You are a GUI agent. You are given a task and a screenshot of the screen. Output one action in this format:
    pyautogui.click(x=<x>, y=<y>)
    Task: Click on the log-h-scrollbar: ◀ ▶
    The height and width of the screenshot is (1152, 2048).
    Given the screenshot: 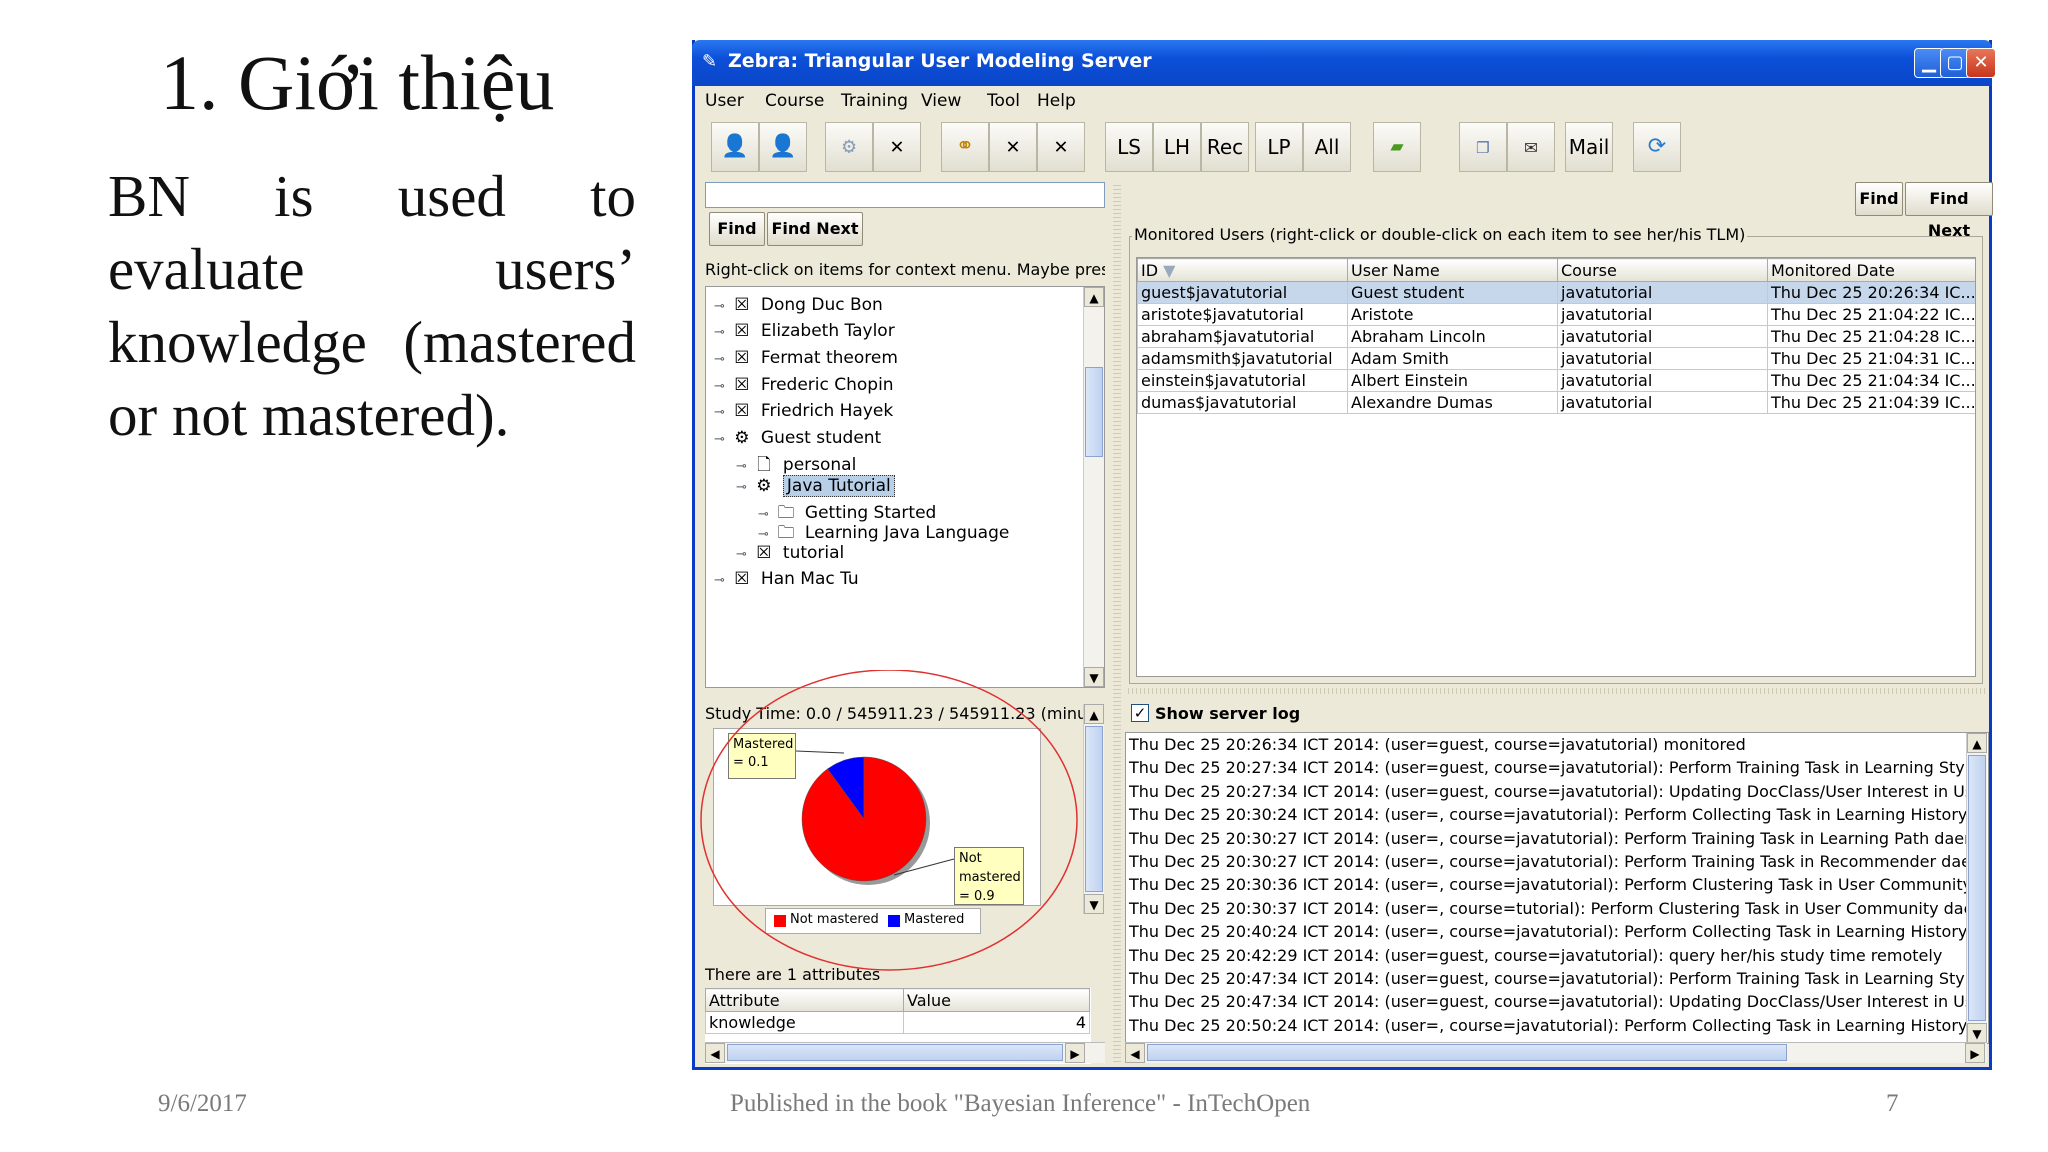 What is the action you would take?
    pyautogui.click(x=1556, y=1052)
    